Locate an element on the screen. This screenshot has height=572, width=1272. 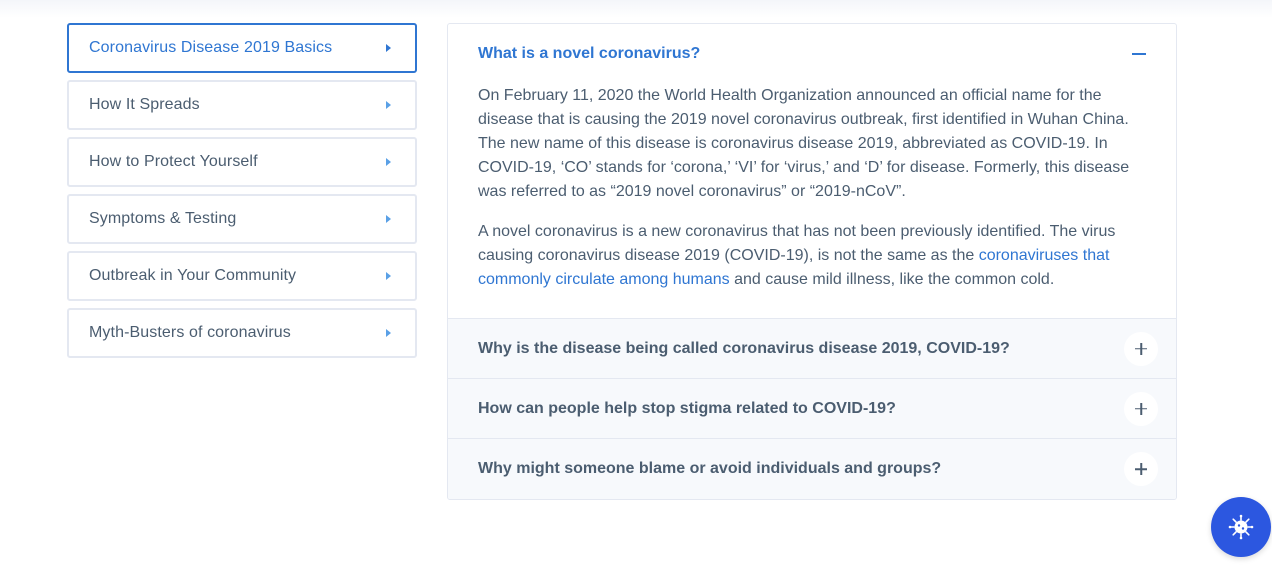
sidebar-item-label: Myth-Busters of coronavirus is located at coordinates (190, 332).